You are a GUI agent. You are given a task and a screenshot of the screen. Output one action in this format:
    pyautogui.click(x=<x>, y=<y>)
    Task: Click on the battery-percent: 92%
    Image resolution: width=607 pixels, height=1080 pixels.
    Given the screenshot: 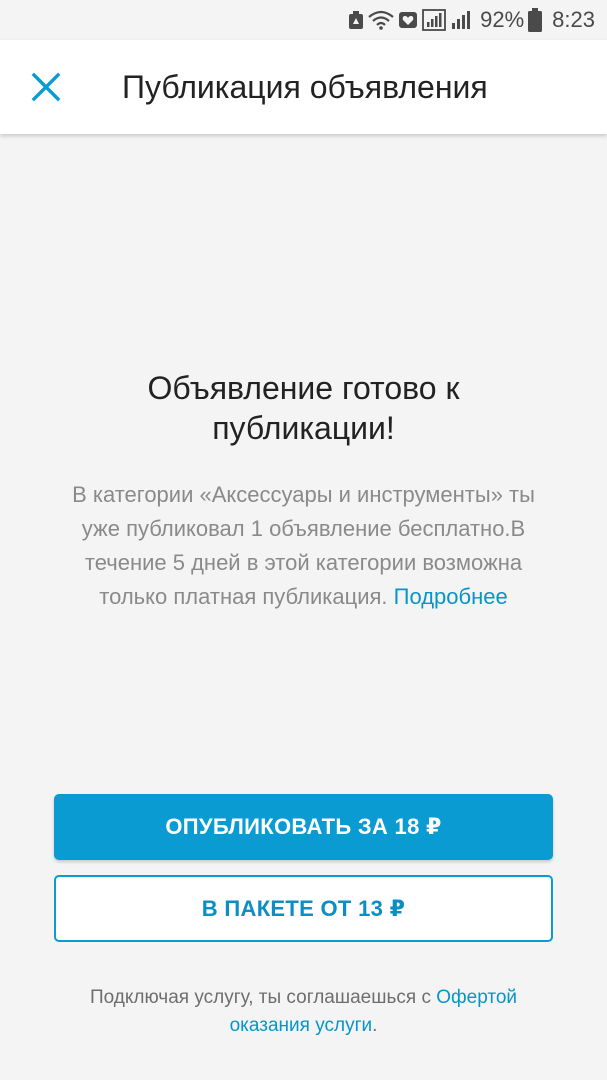 What is the action you would take?
    pyautogui.click(x=502, y=19)
    